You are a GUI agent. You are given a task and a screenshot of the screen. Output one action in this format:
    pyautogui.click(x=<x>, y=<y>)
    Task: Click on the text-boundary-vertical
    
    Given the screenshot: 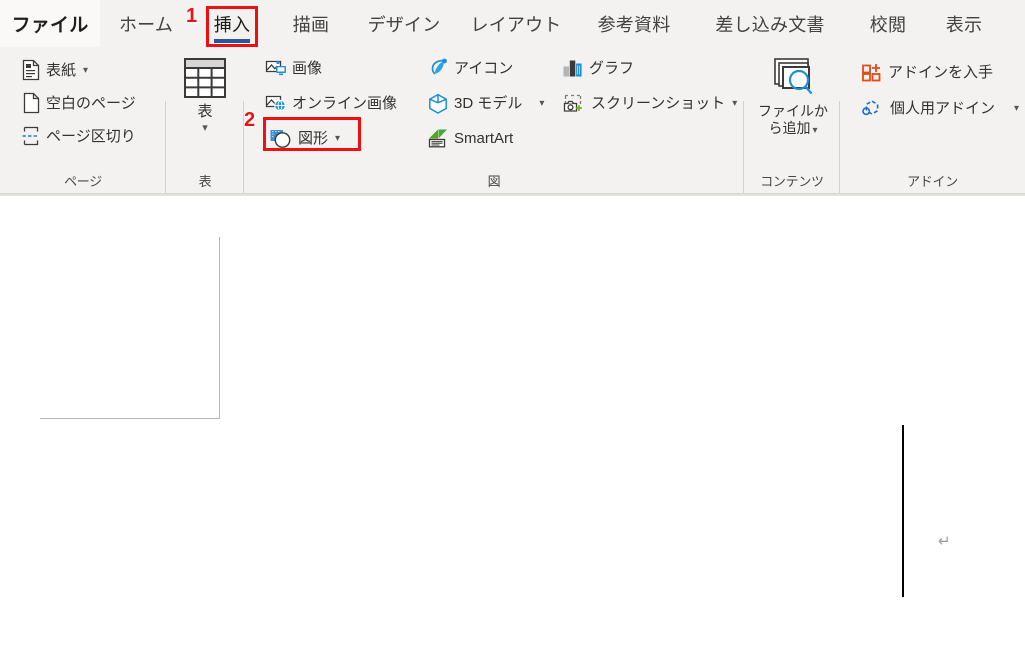 What is the action you would take?
    pyautogui.click(x=219, y=328)
    